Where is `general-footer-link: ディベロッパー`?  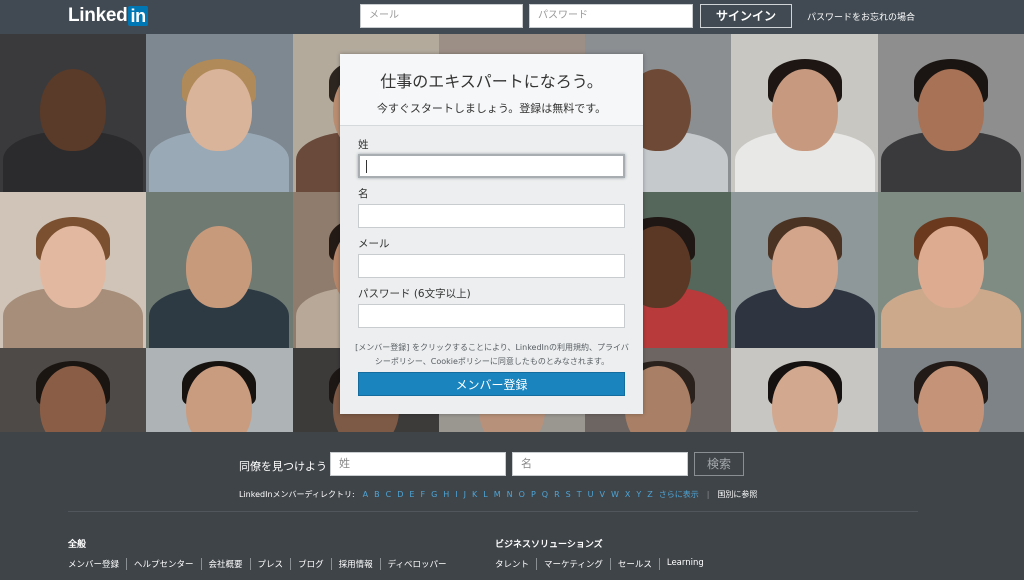
general-footer-link: ディベロッパー is located at coordinates (416, 564).